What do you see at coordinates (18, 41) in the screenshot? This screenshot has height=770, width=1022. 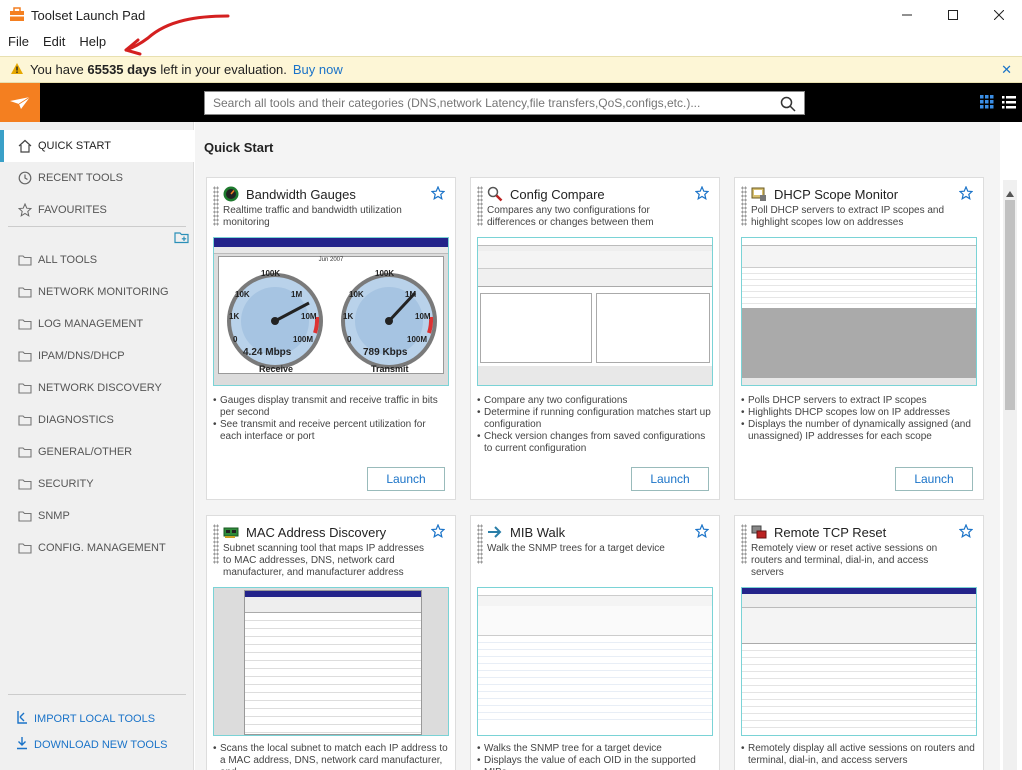 I see `menu-file: File` at bounding box center [18, 41].